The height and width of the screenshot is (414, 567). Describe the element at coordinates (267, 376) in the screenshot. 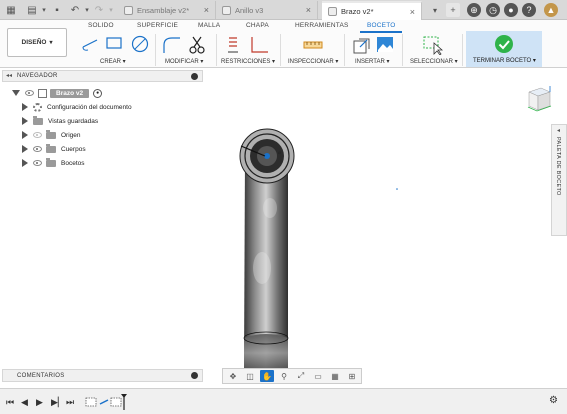

I see `pan-hand-icon: ✋` at that location.